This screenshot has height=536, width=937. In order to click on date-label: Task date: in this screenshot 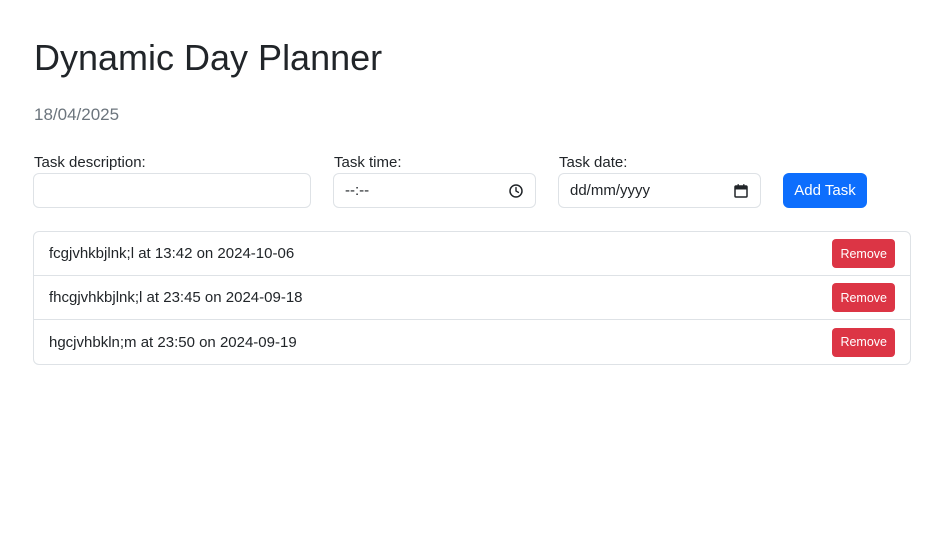, I will do `click(593, 162)`.